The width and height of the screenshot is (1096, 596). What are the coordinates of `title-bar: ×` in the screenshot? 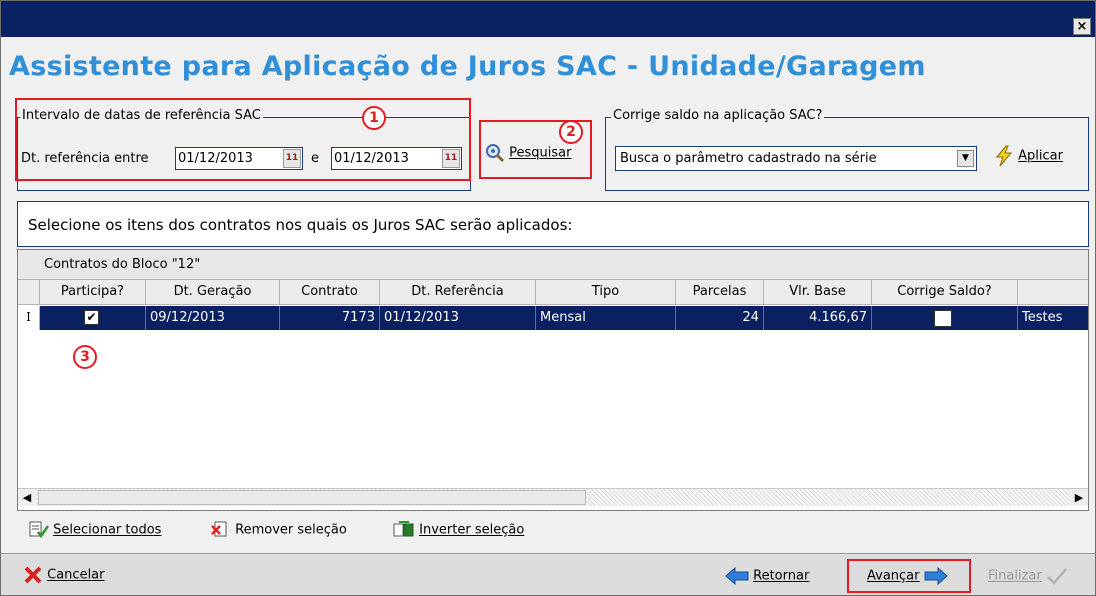 It's located at (548, 19).